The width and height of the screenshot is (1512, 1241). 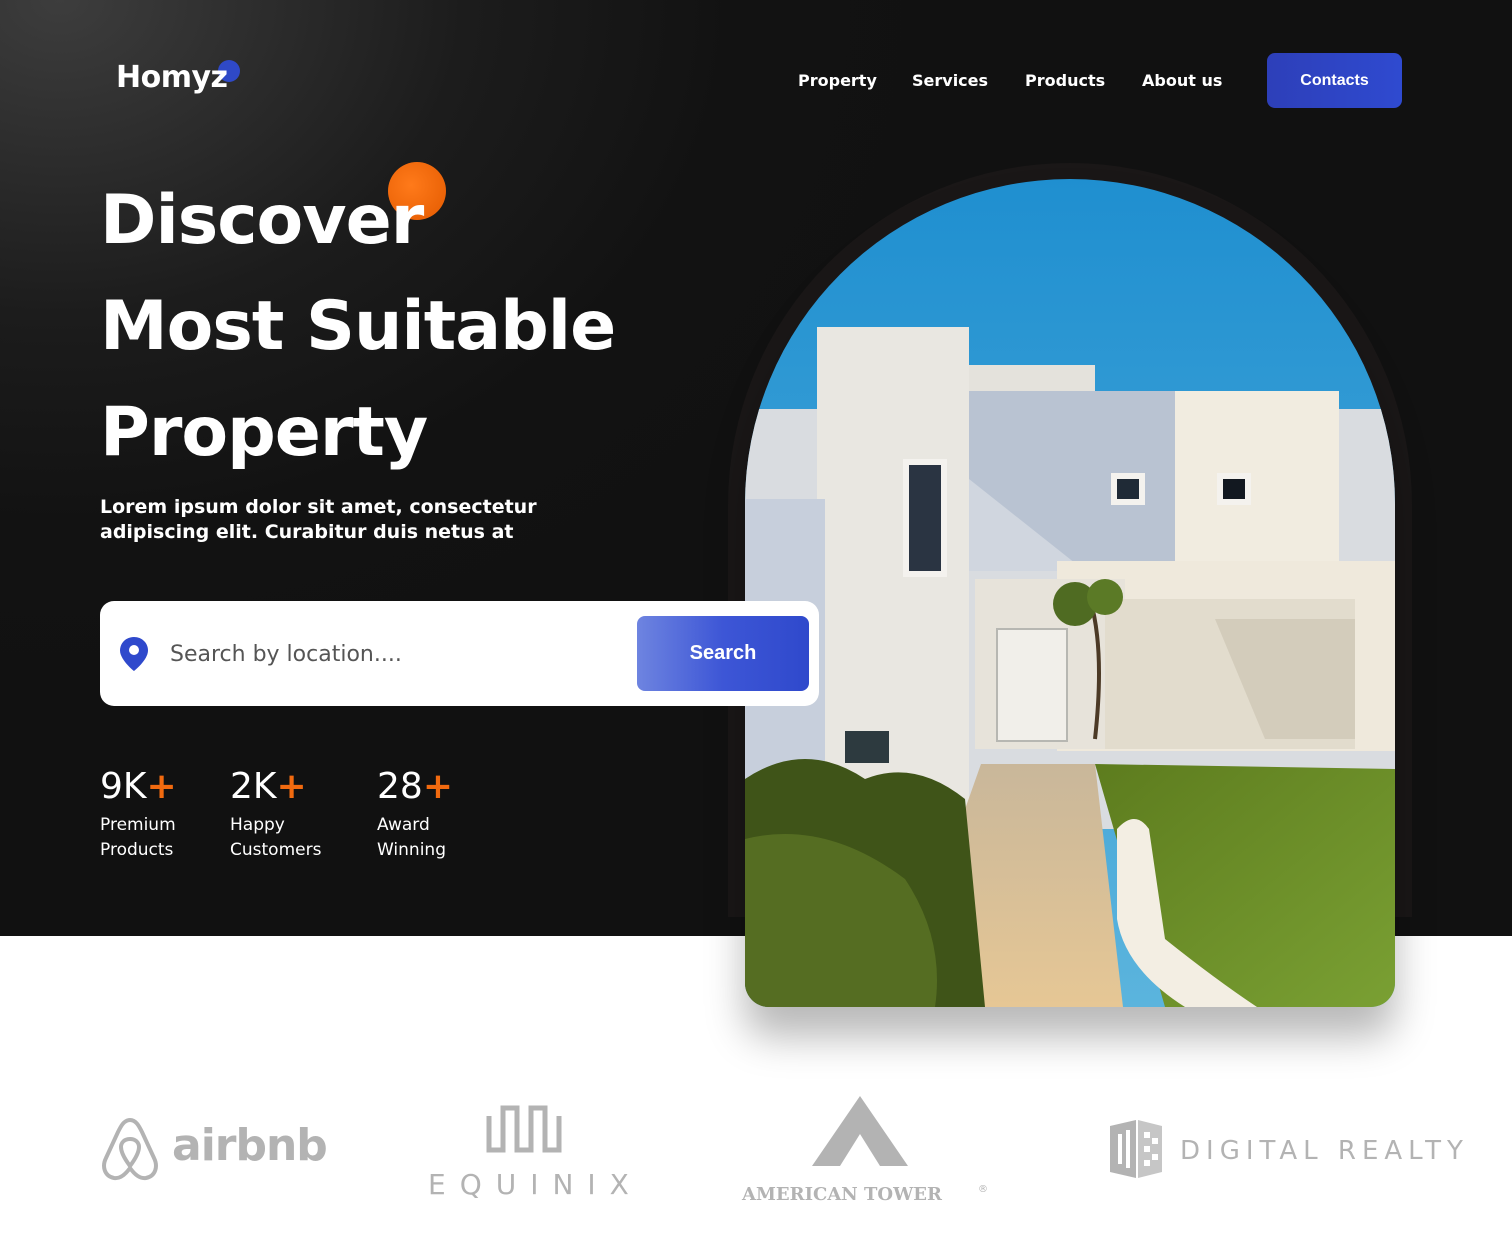 What do you see at coordinates (411, 837) in the screenshot?
I see `stat-label: Award Winning` at bounding box center [411, 837].